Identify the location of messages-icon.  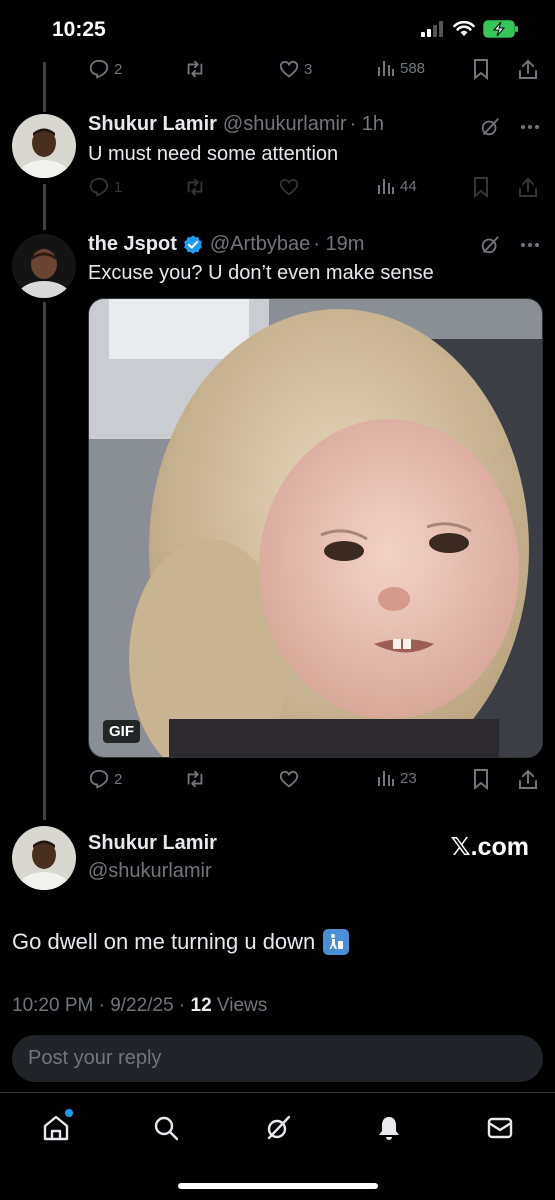
(500, 1128).